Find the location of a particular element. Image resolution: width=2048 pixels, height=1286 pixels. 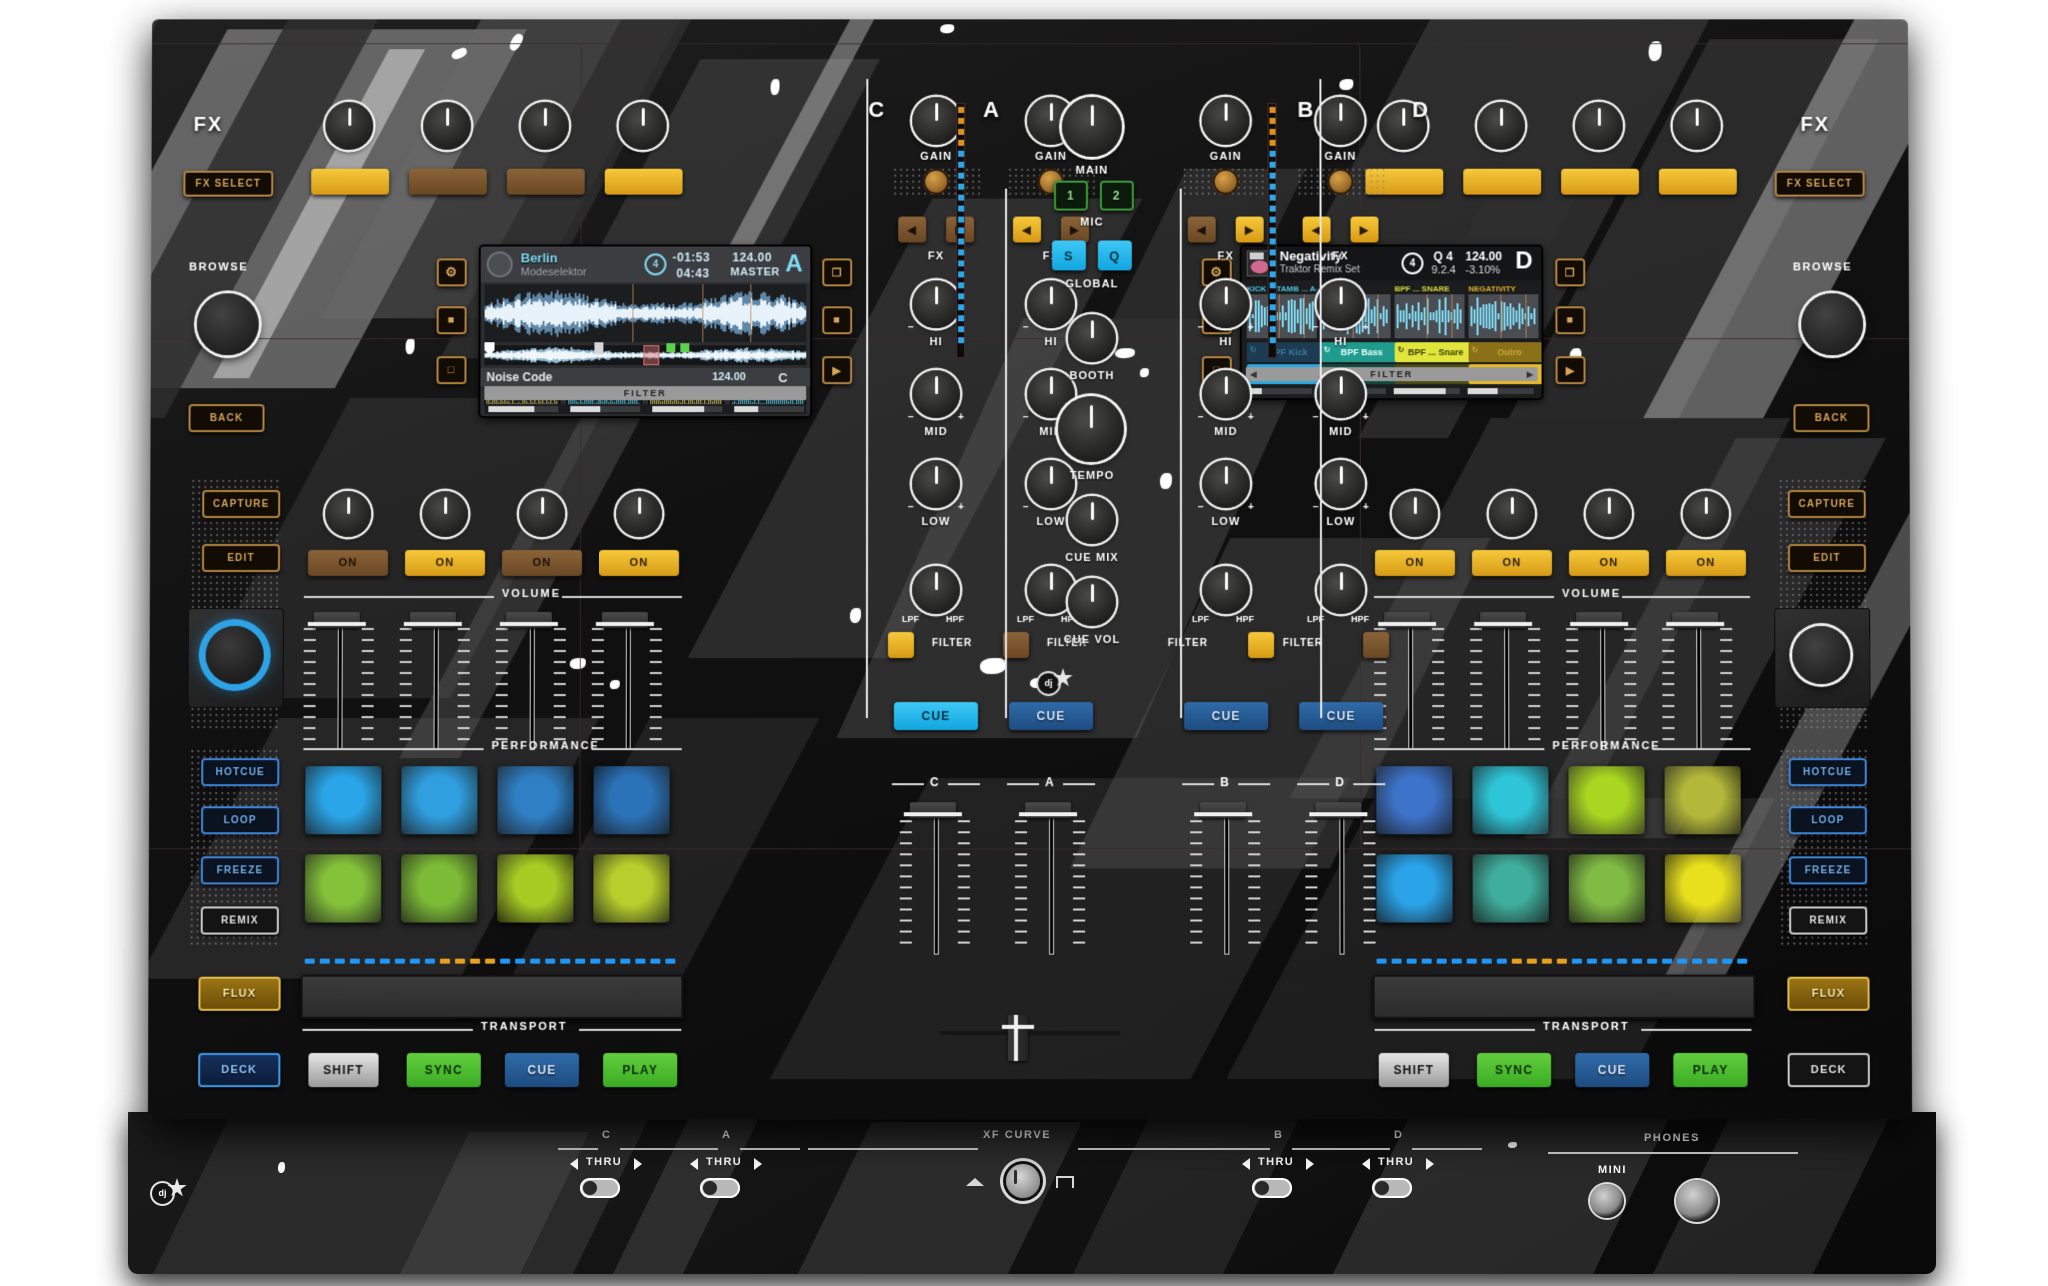

eq-low-knob-C is located at coordinates (936, 484).